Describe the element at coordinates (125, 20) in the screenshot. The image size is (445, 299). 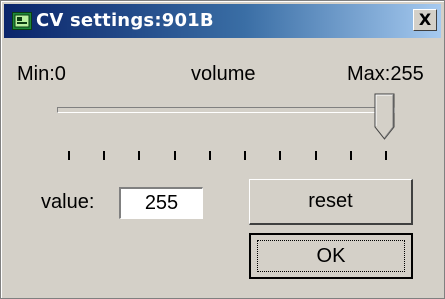
I see `window-title: CV settings:901B` at that location.